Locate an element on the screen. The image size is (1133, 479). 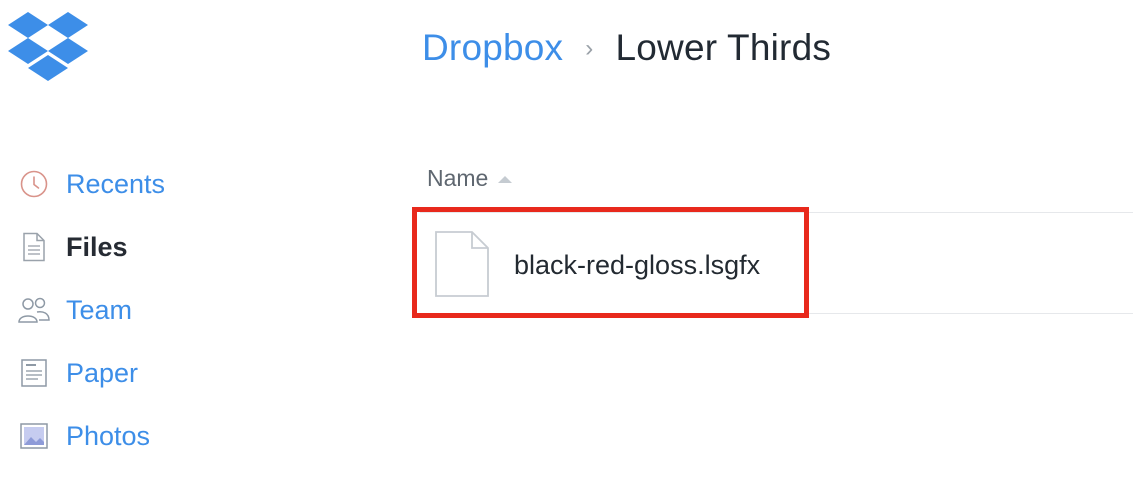
sidebar-item-label: Recents is located at coordinates (116, 183).